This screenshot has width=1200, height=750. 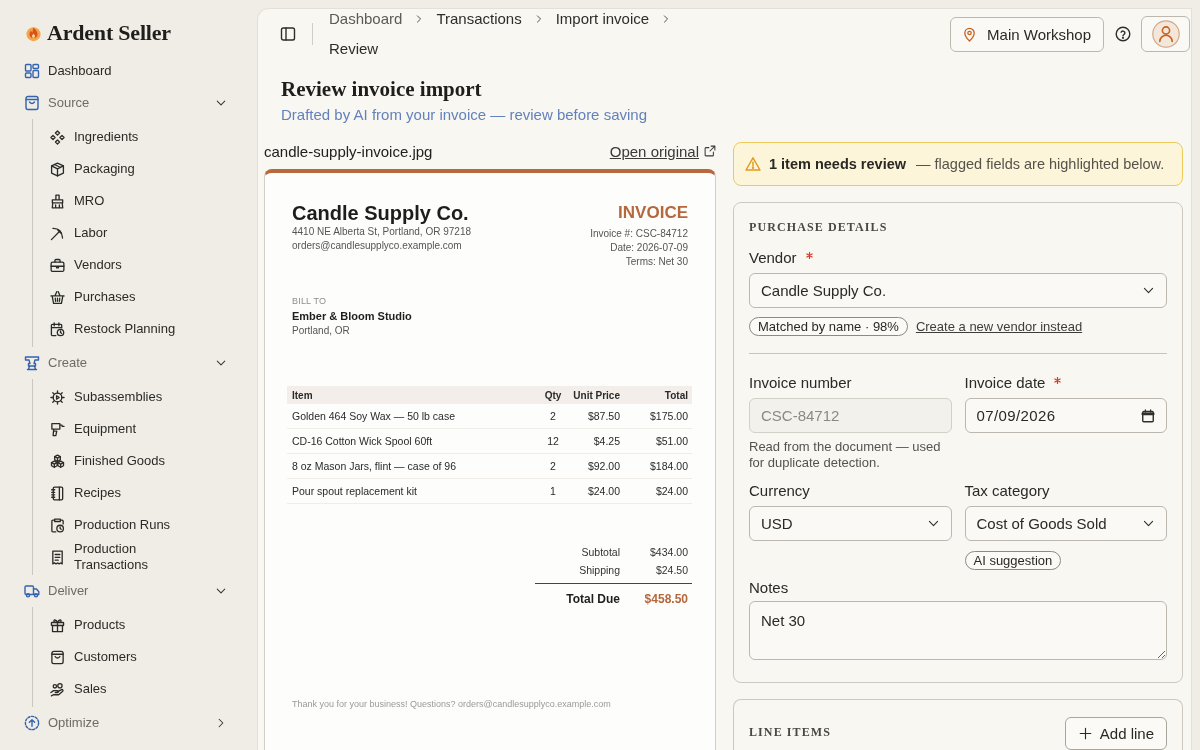 I want to click on cubes-icon, so click(x=57, y=461).